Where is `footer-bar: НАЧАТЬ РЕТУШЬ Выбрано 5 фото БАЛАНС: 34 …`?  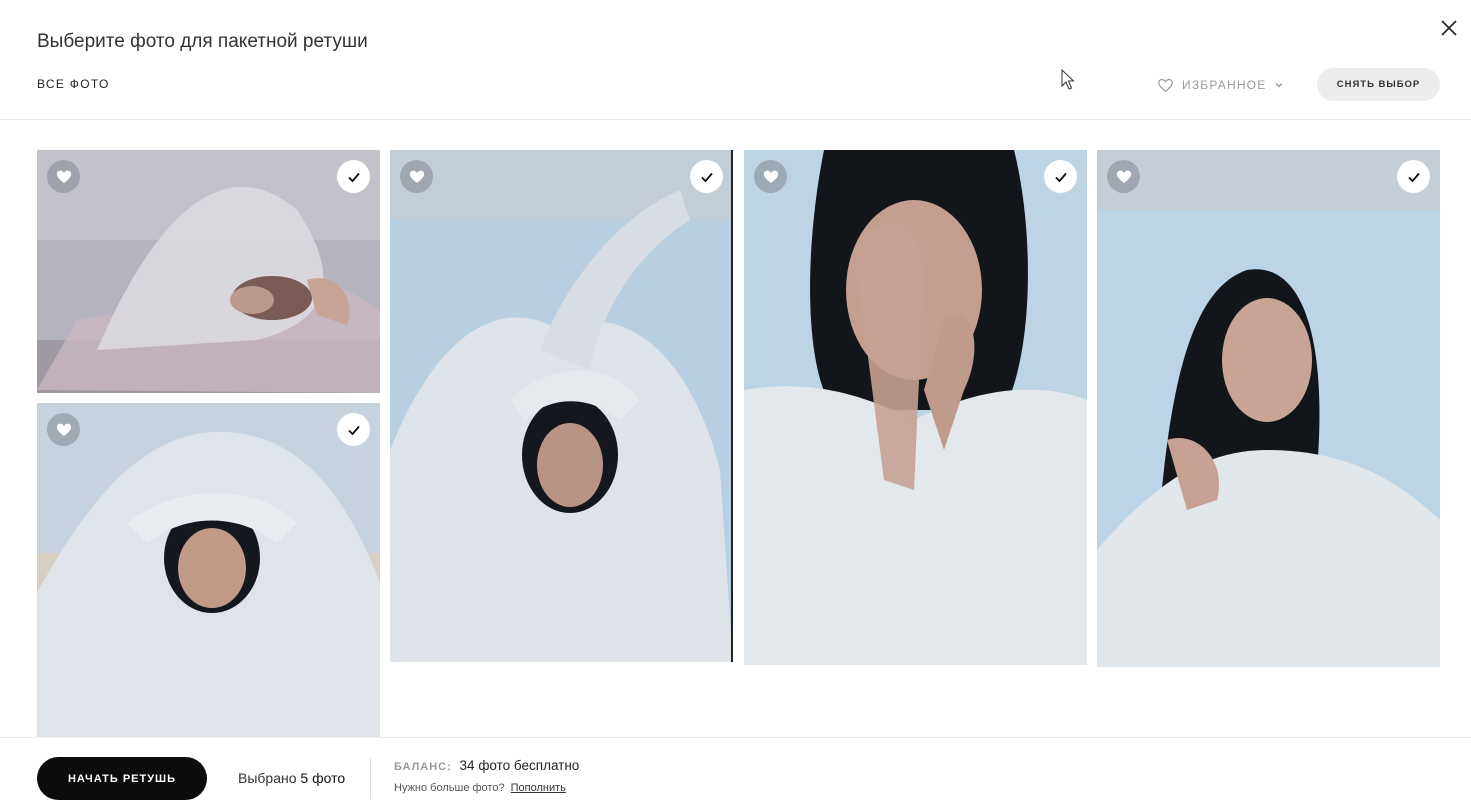
footer-bar: НАЧАТЬ РЕТУШЬ Выбрано 5 фото БАЛАНС: 34 … is located at coordinates (735, 774).